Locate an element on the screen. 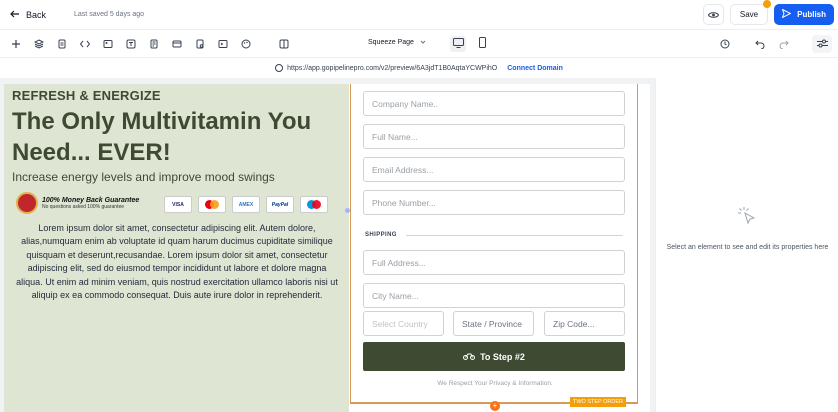 The image size is (838, 412). page-icon is located at coordinates (62, 44).